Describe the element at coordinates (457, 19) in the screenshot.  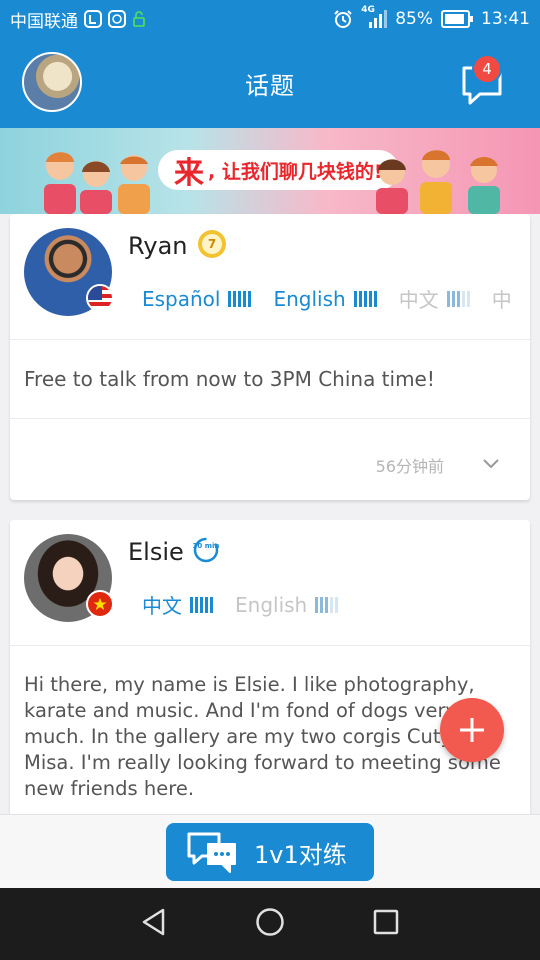
I see `battery-icon` at that location.